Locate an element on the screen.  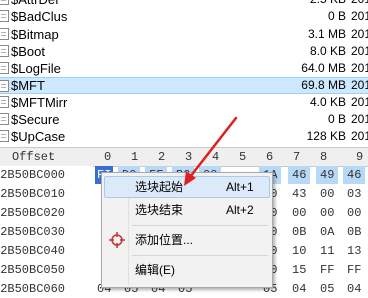
file-name: $UpCase is located at coordinates (38, 136).